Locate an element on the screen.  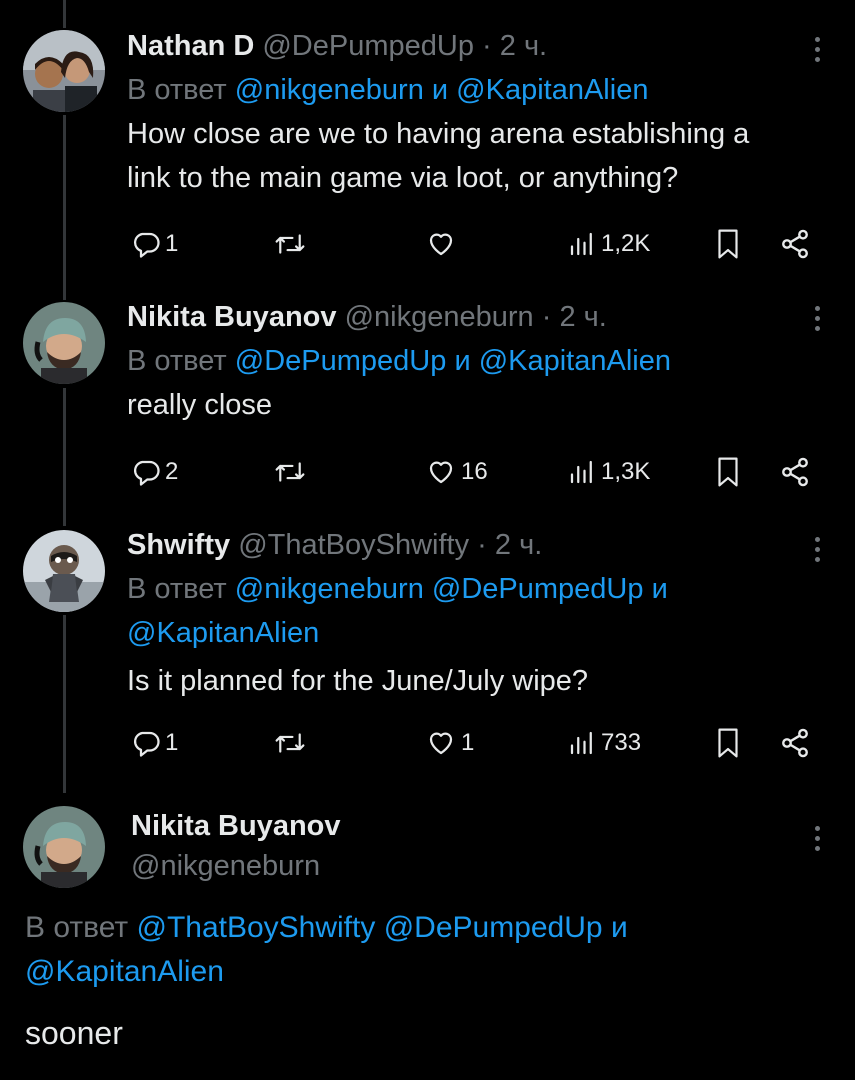
display-name: Nathan D is located at coordinates (190, 46).